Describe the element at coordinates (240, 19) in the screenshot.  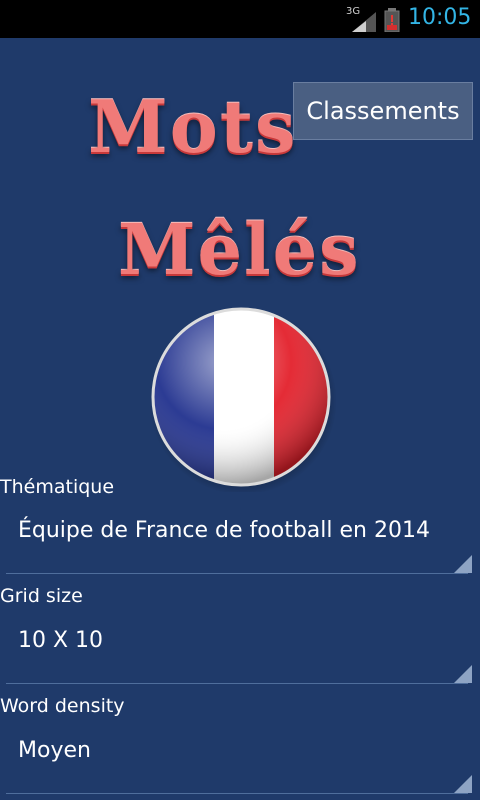
I see `status-bar: 3G 10:05` at that location.